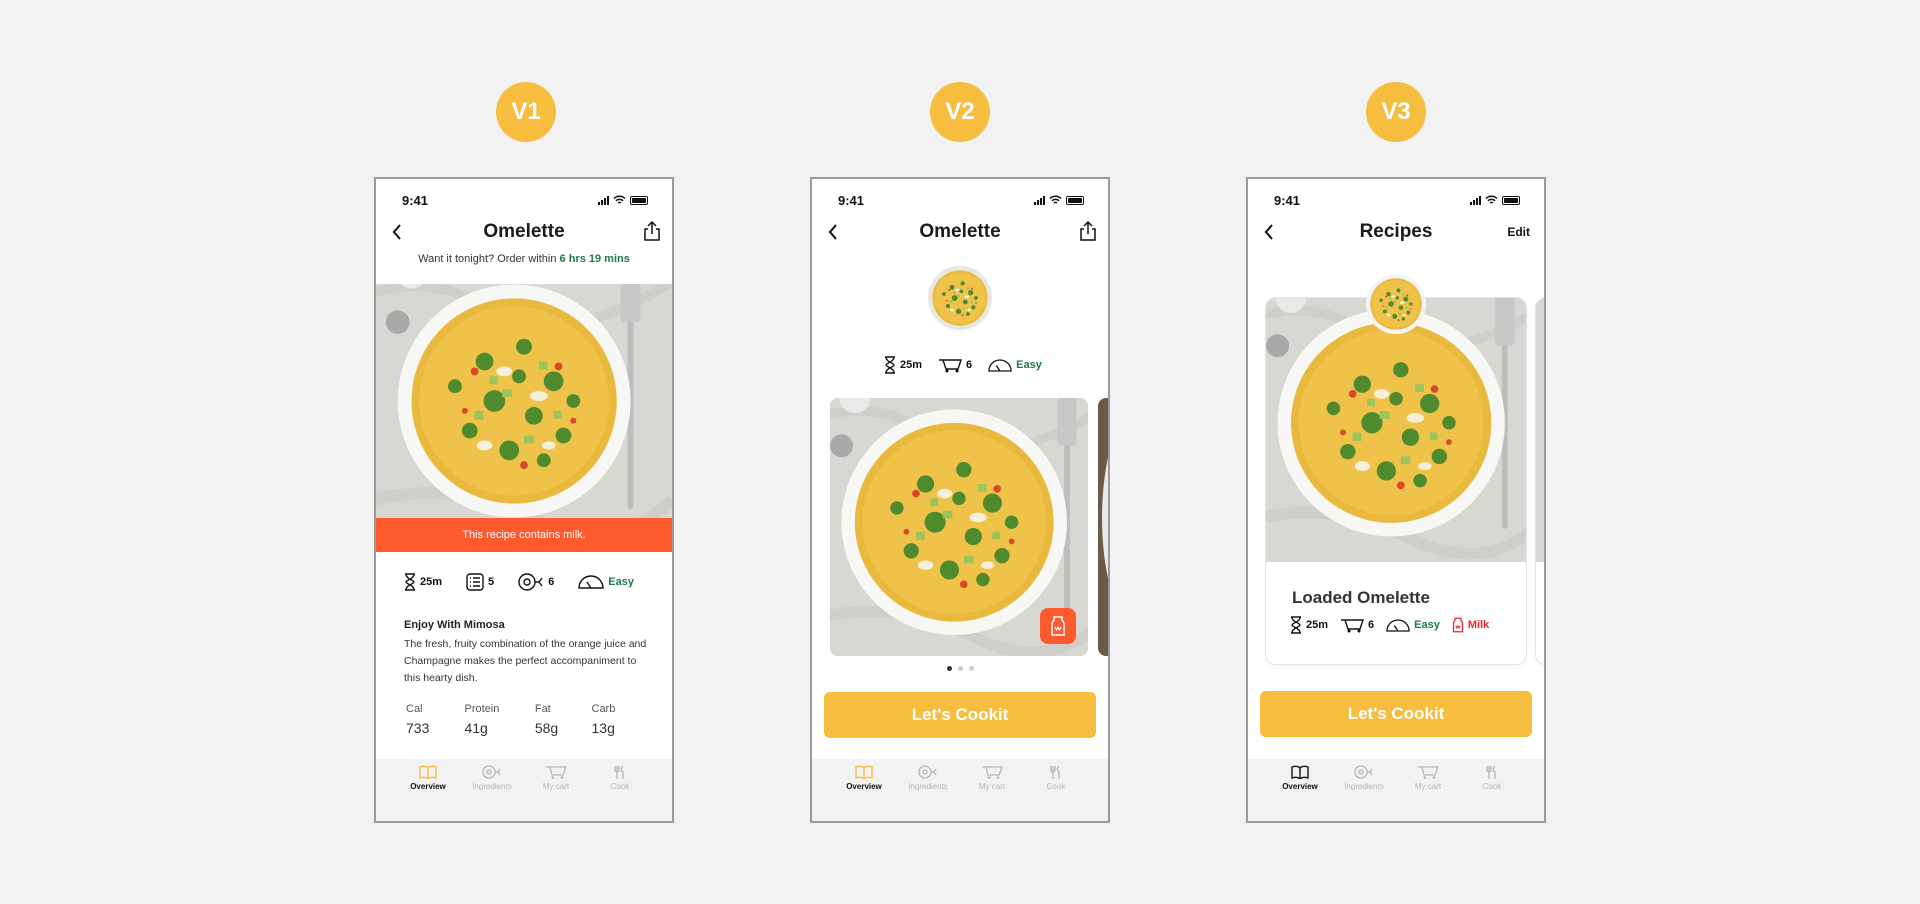 This screenshot has width=1920, height=904. What do you see at coordinates (454, 625) in the screenshot?
I see `pairing-title: Enjoy With Mimosa` at bounding box center [454, 625].